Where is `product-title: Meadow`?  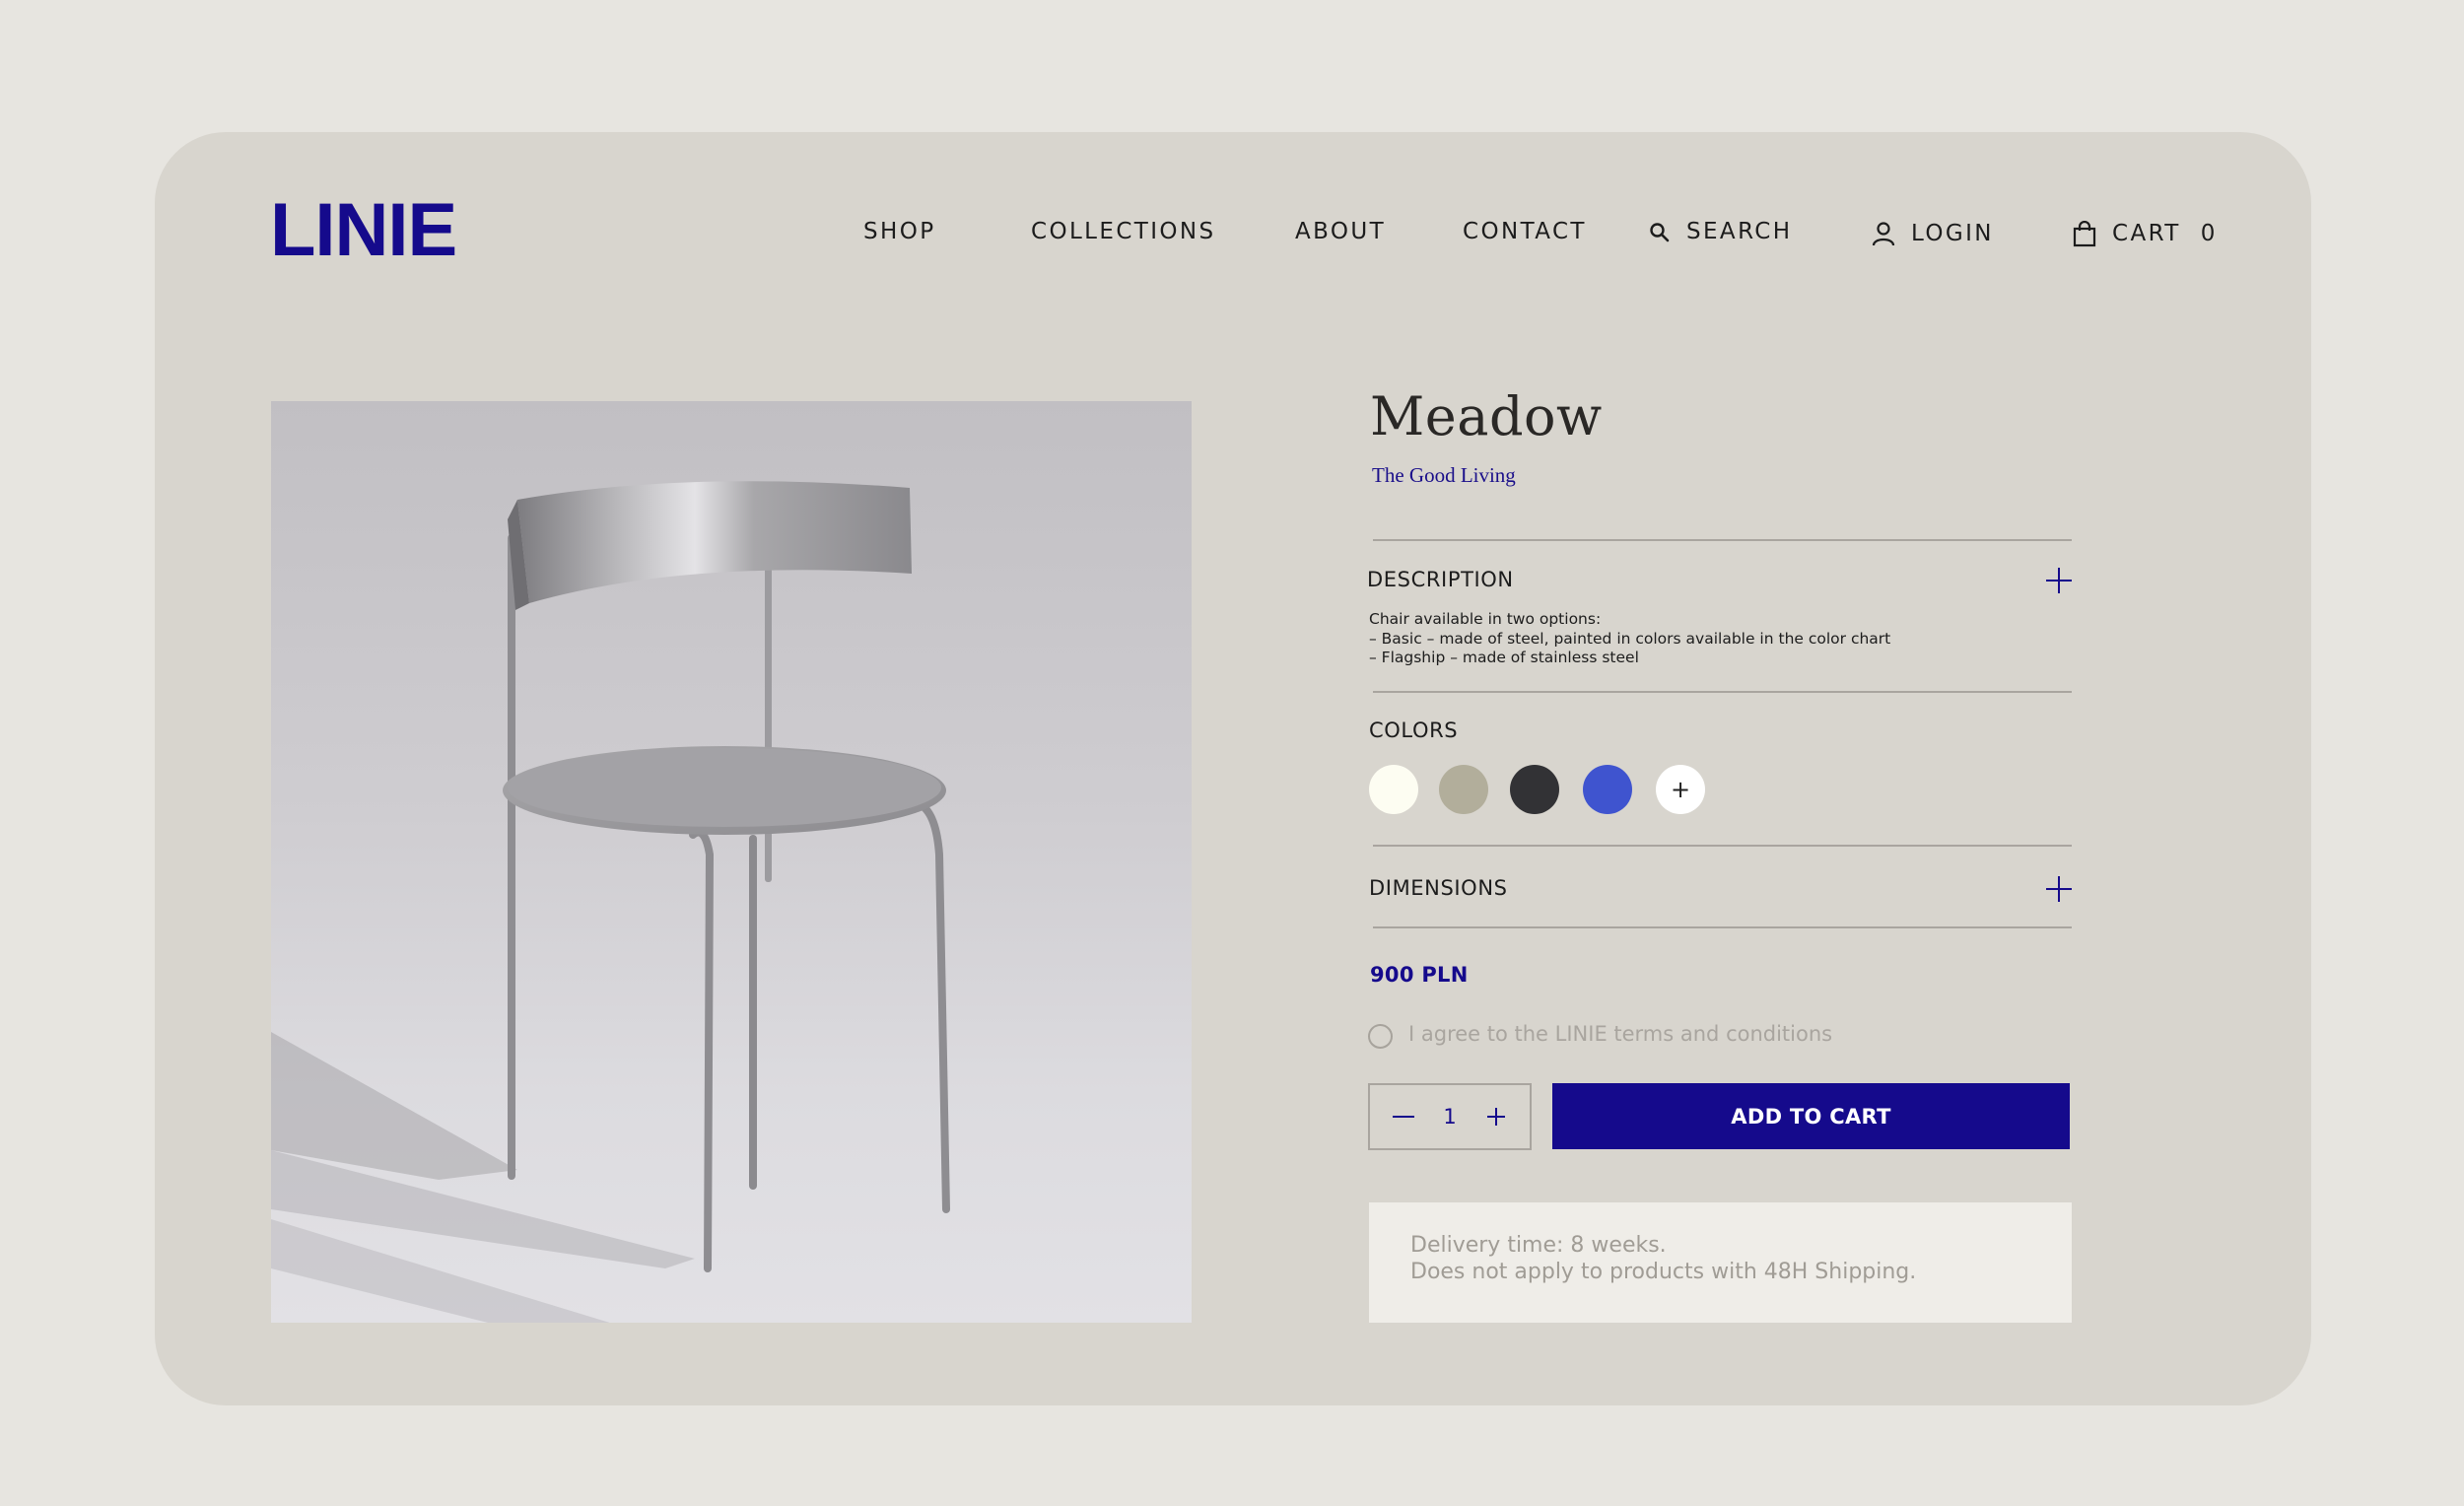
product-title: Meadow is located at coordinates (1486, 416).